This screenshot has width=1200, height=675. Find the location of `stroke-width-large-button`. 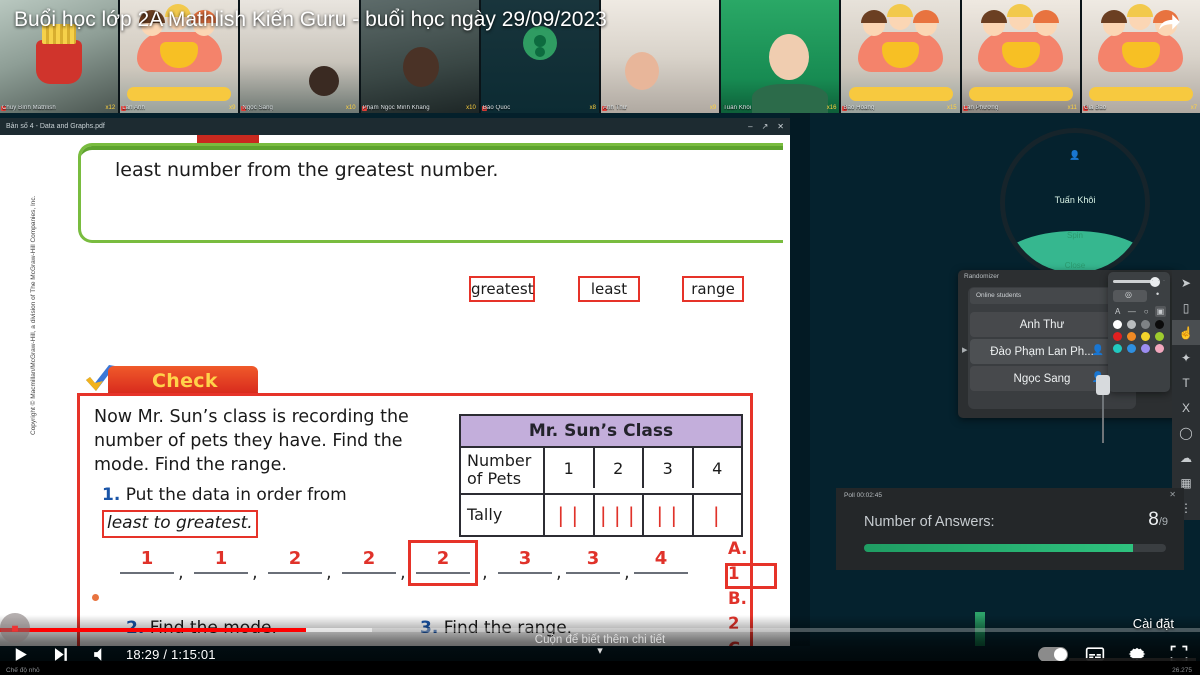

stroke-width-large-button is located at coordinates (1130, 296).